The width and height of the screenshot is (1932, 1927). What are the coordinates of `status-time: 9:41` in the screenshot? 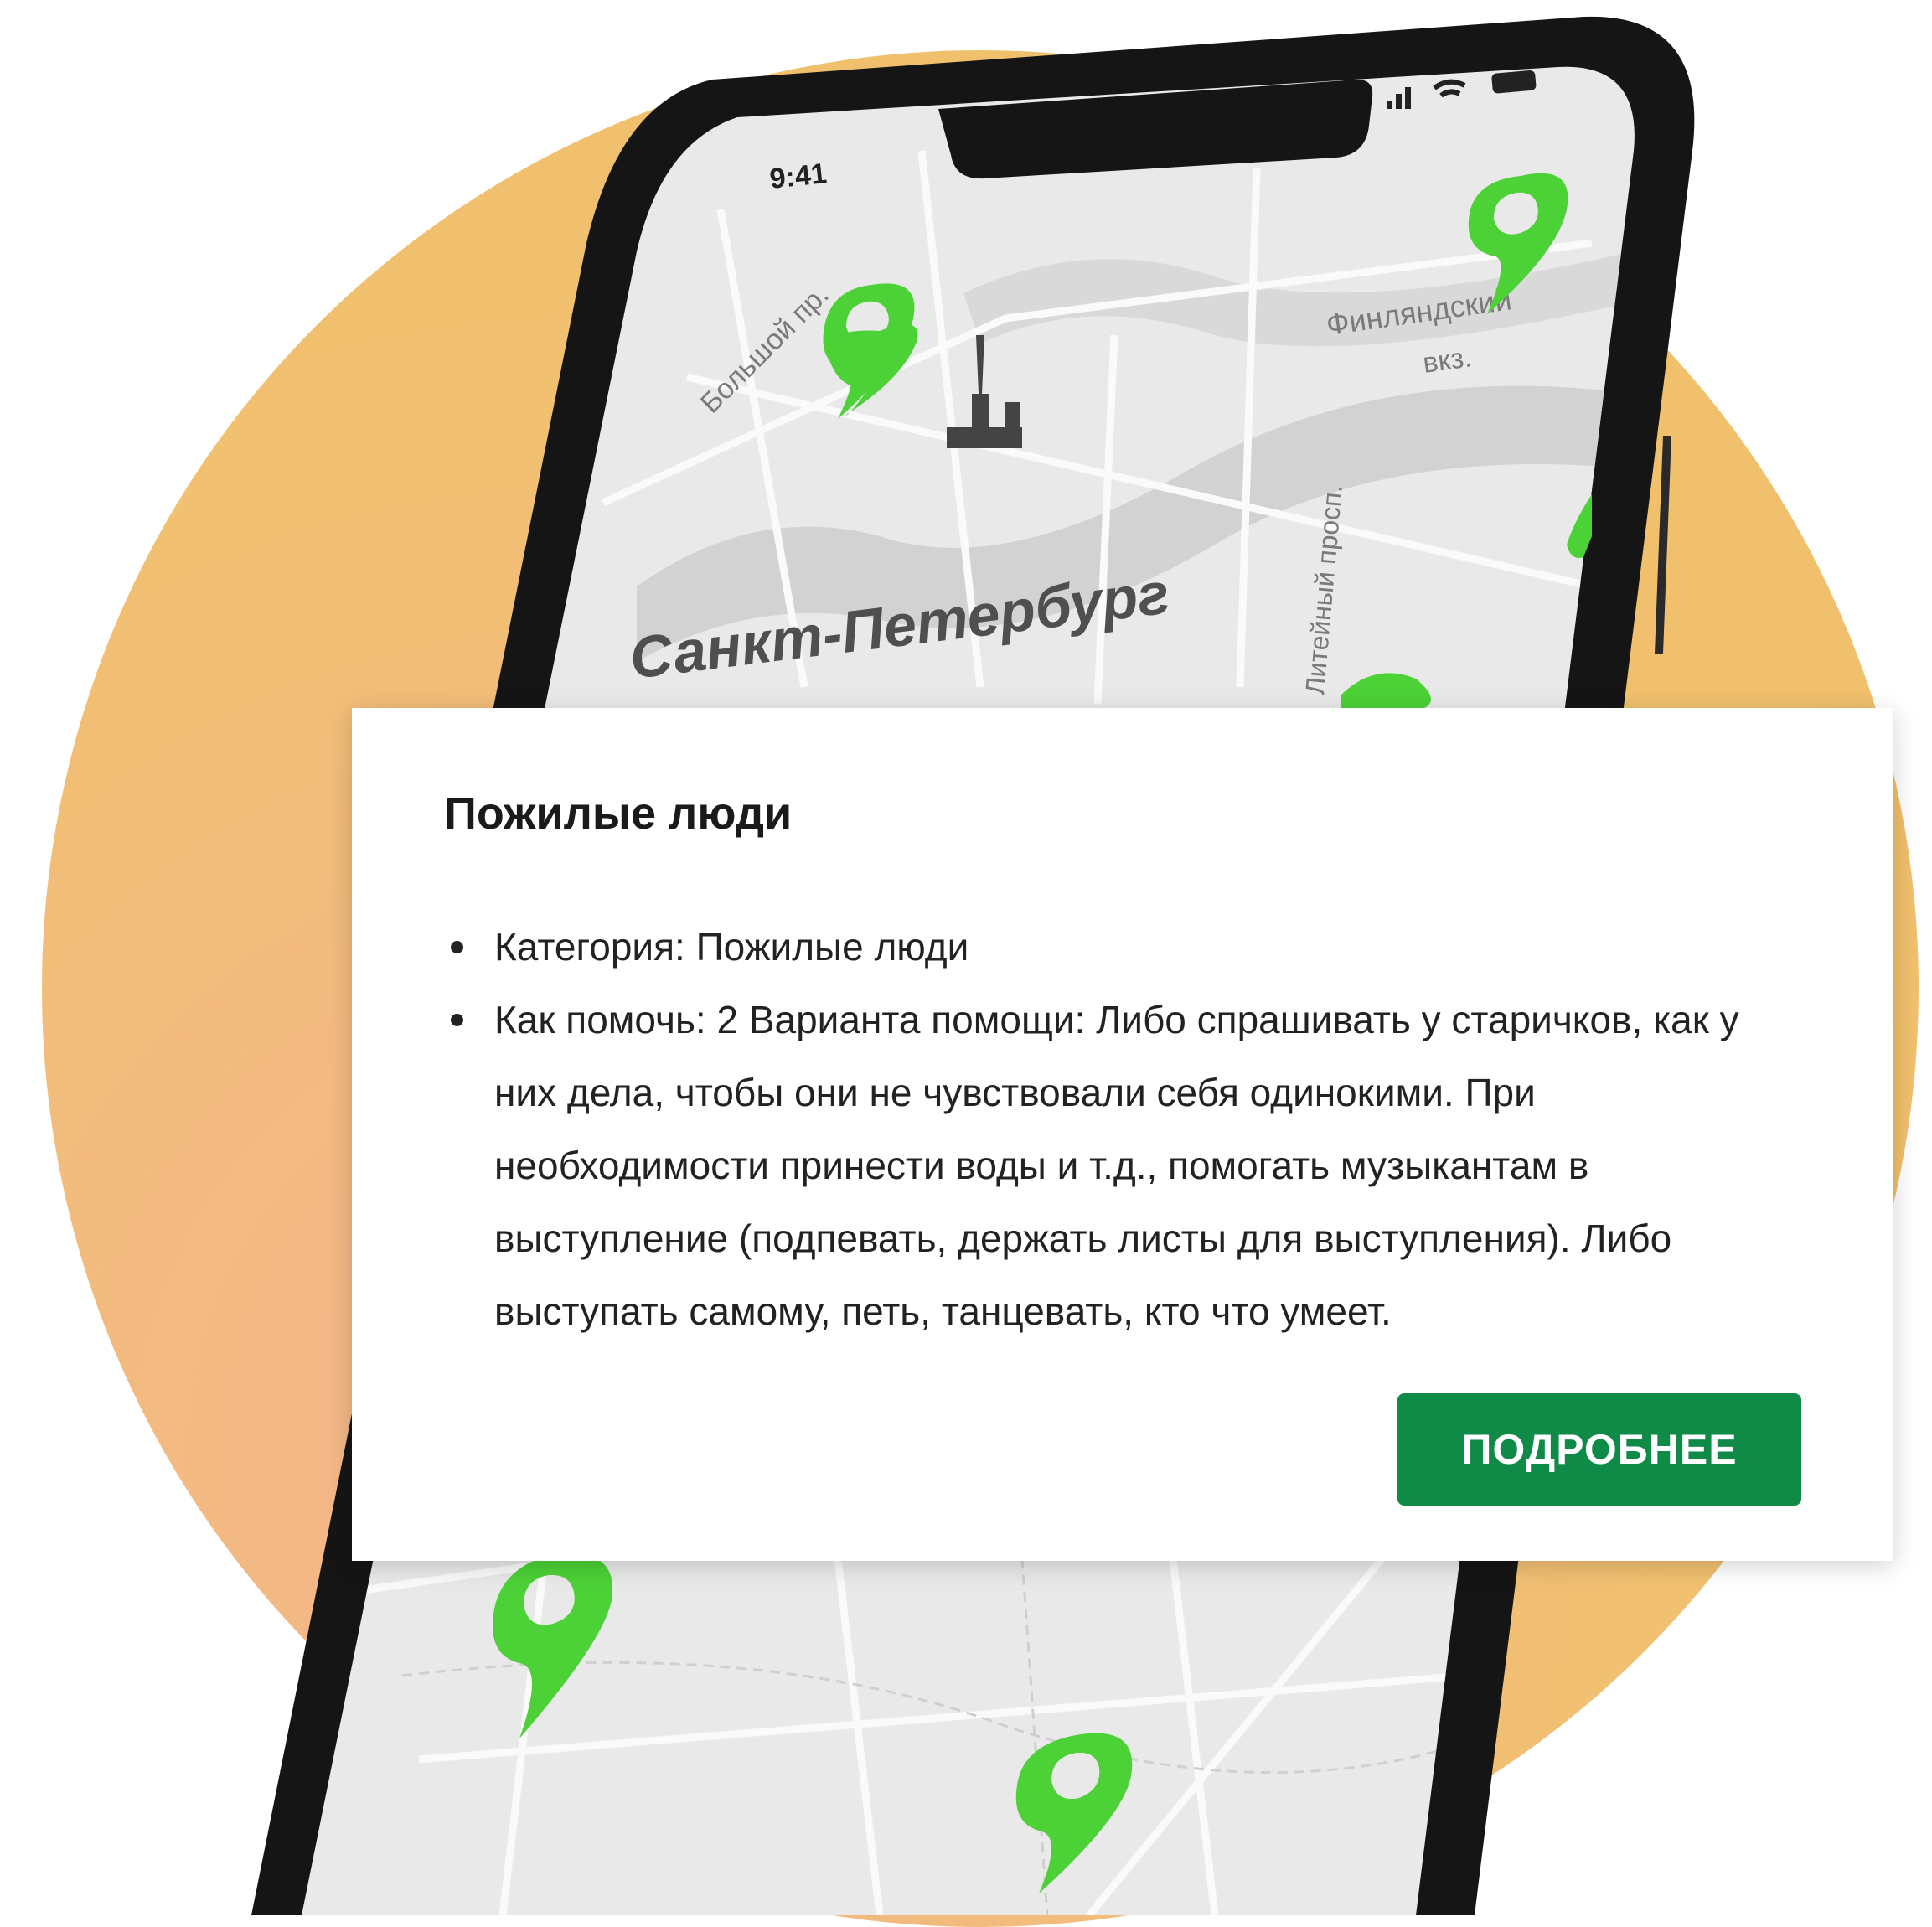 It's located at (798, 176).